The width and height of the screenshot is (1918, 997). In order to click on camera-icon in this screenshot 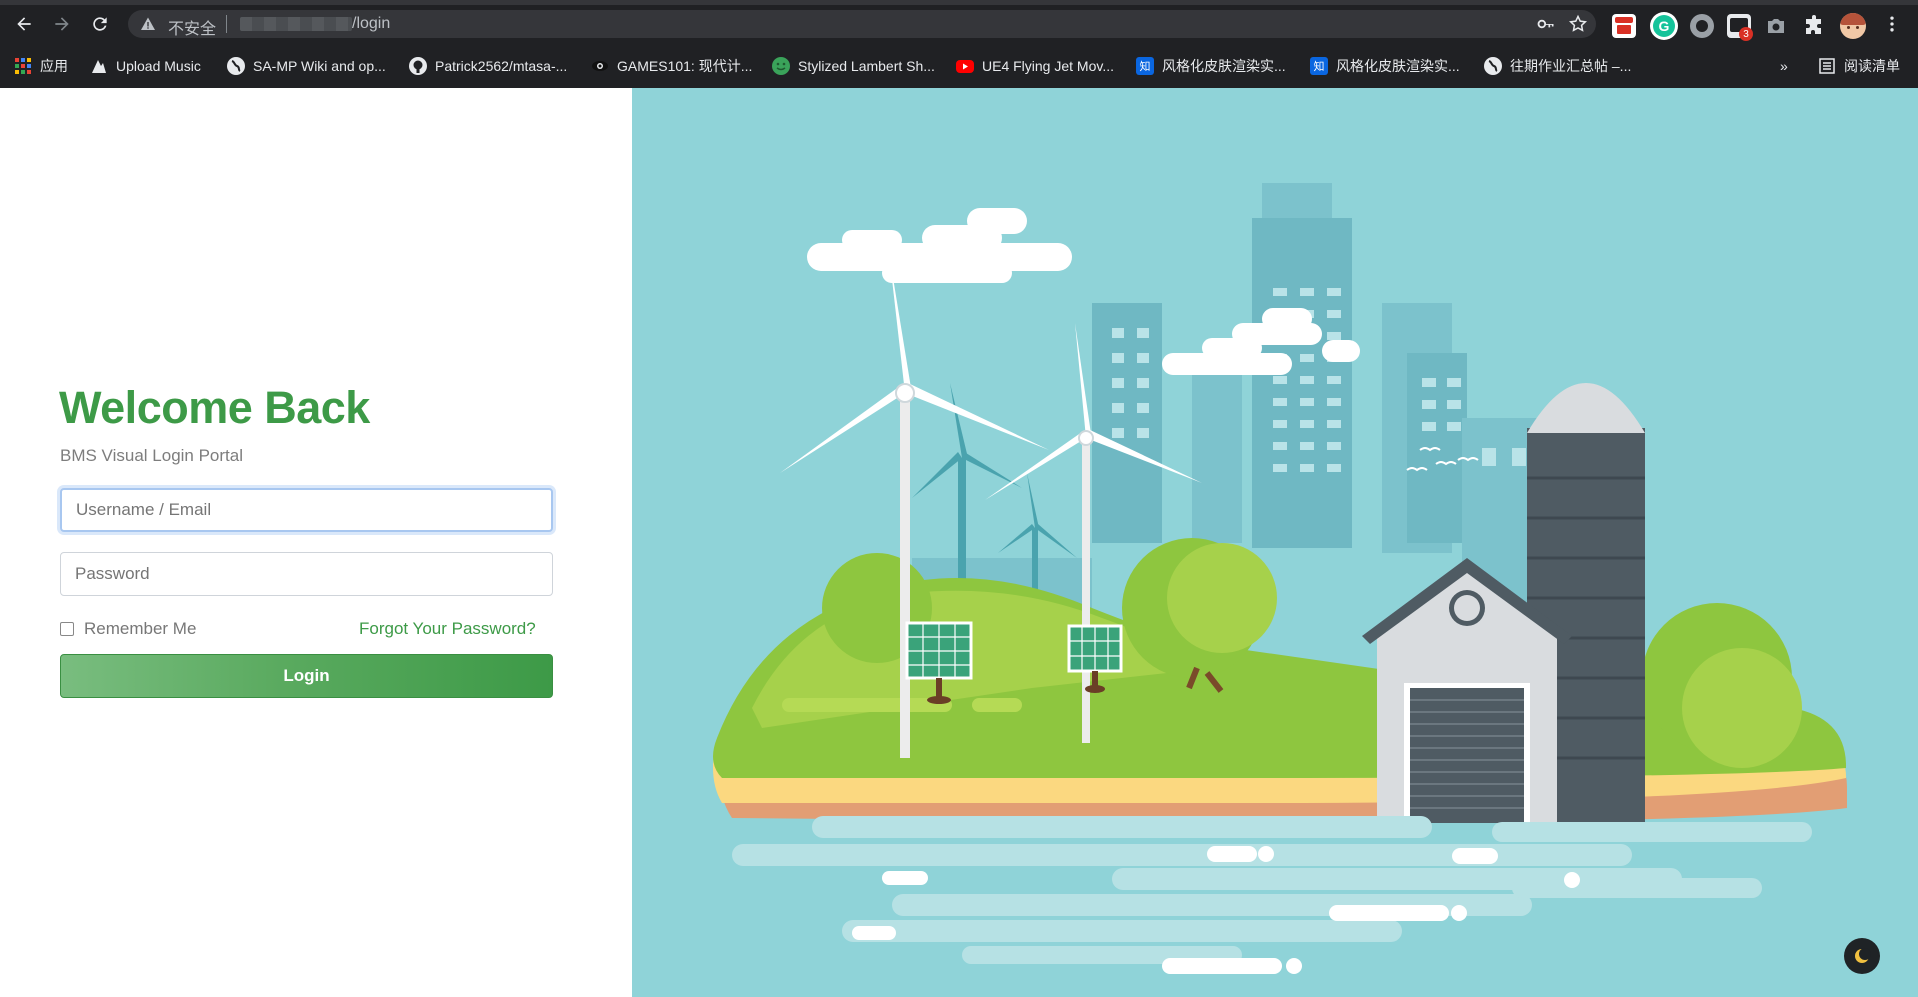, I will do `click(1776, 26)`.